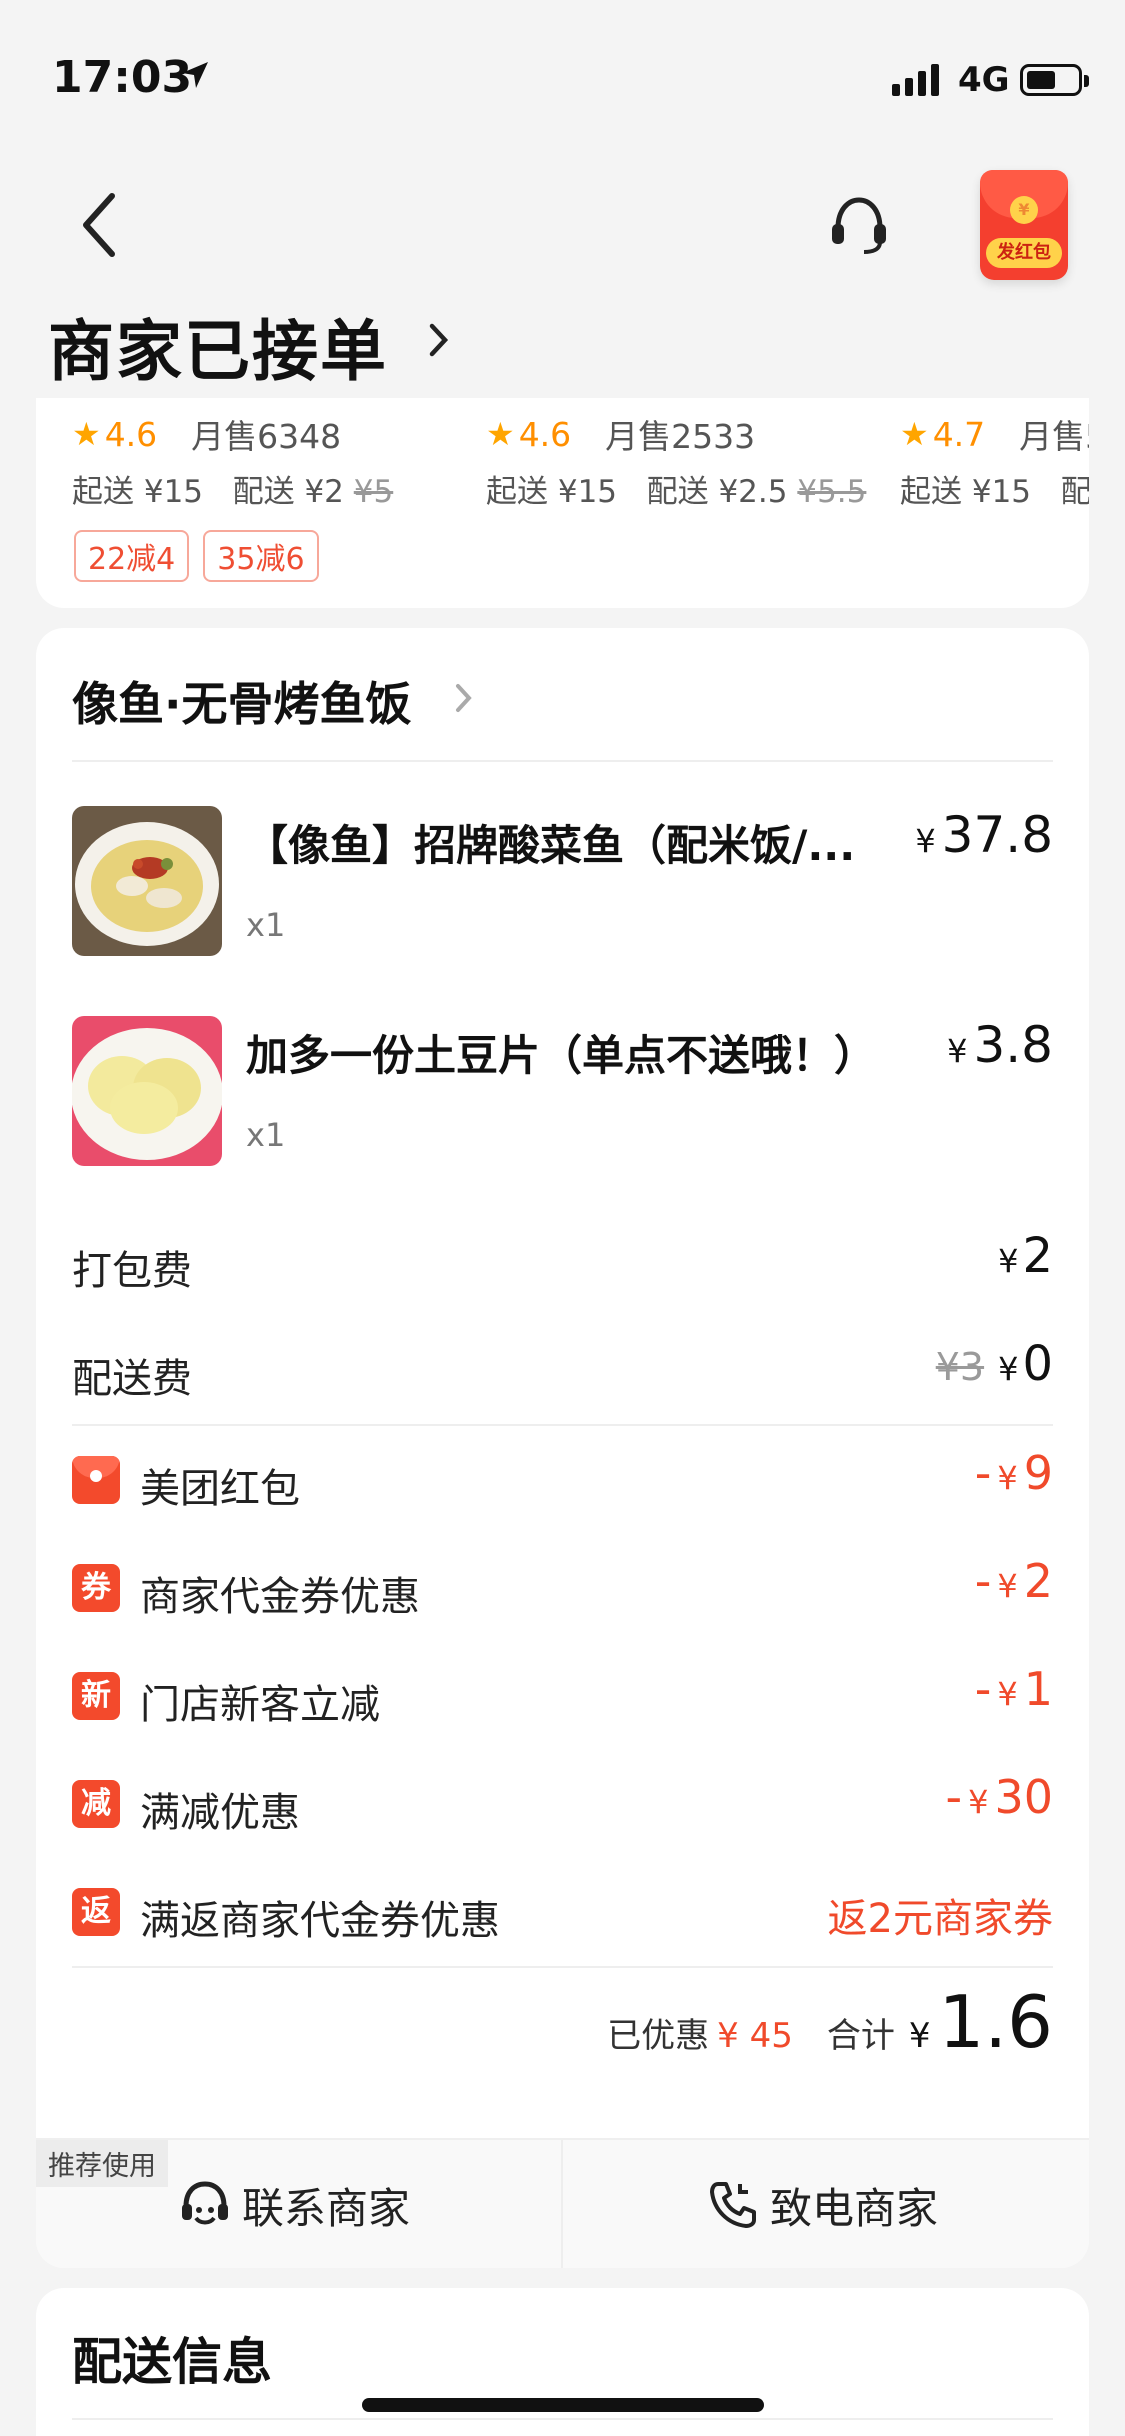 Image resolution: width=1125 pixels, height=2436 pixels. I want to click on item-name: 加多一份土豆片（单点不送哦！）, so click(561, 1055).